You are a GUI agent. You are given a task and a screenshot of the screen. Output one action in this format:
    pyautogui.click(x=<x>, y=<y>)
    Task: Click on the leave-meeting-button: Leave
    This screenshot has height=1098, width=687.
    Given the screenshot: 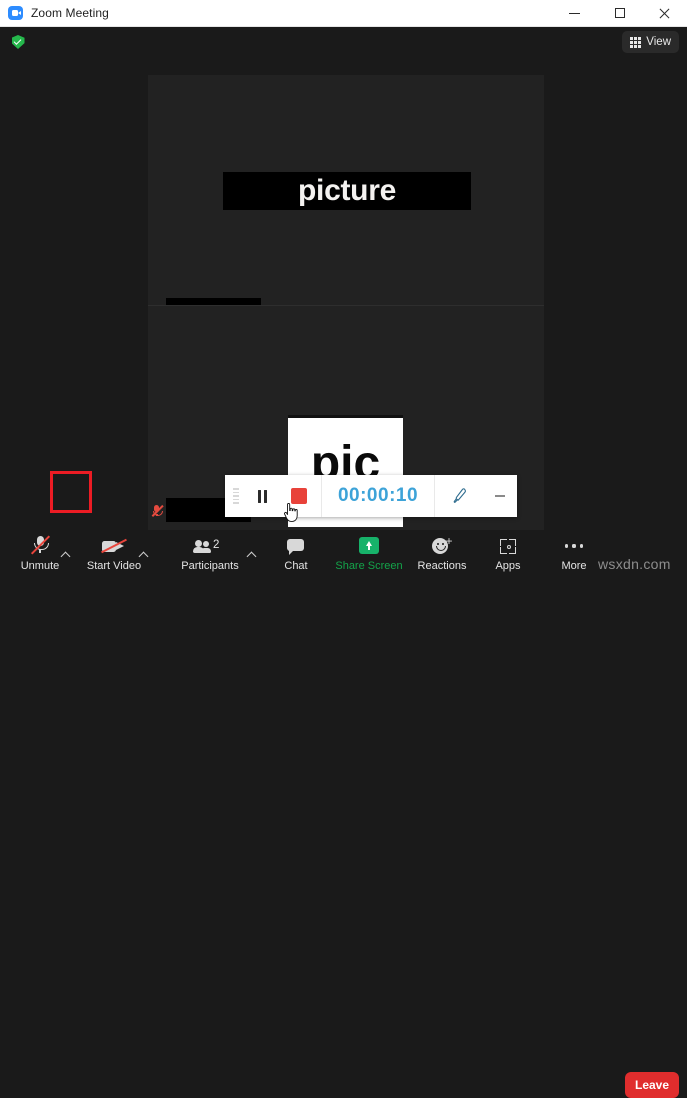 What is the action you would take?
    pyautogui.click(x=652, y=1085)
    